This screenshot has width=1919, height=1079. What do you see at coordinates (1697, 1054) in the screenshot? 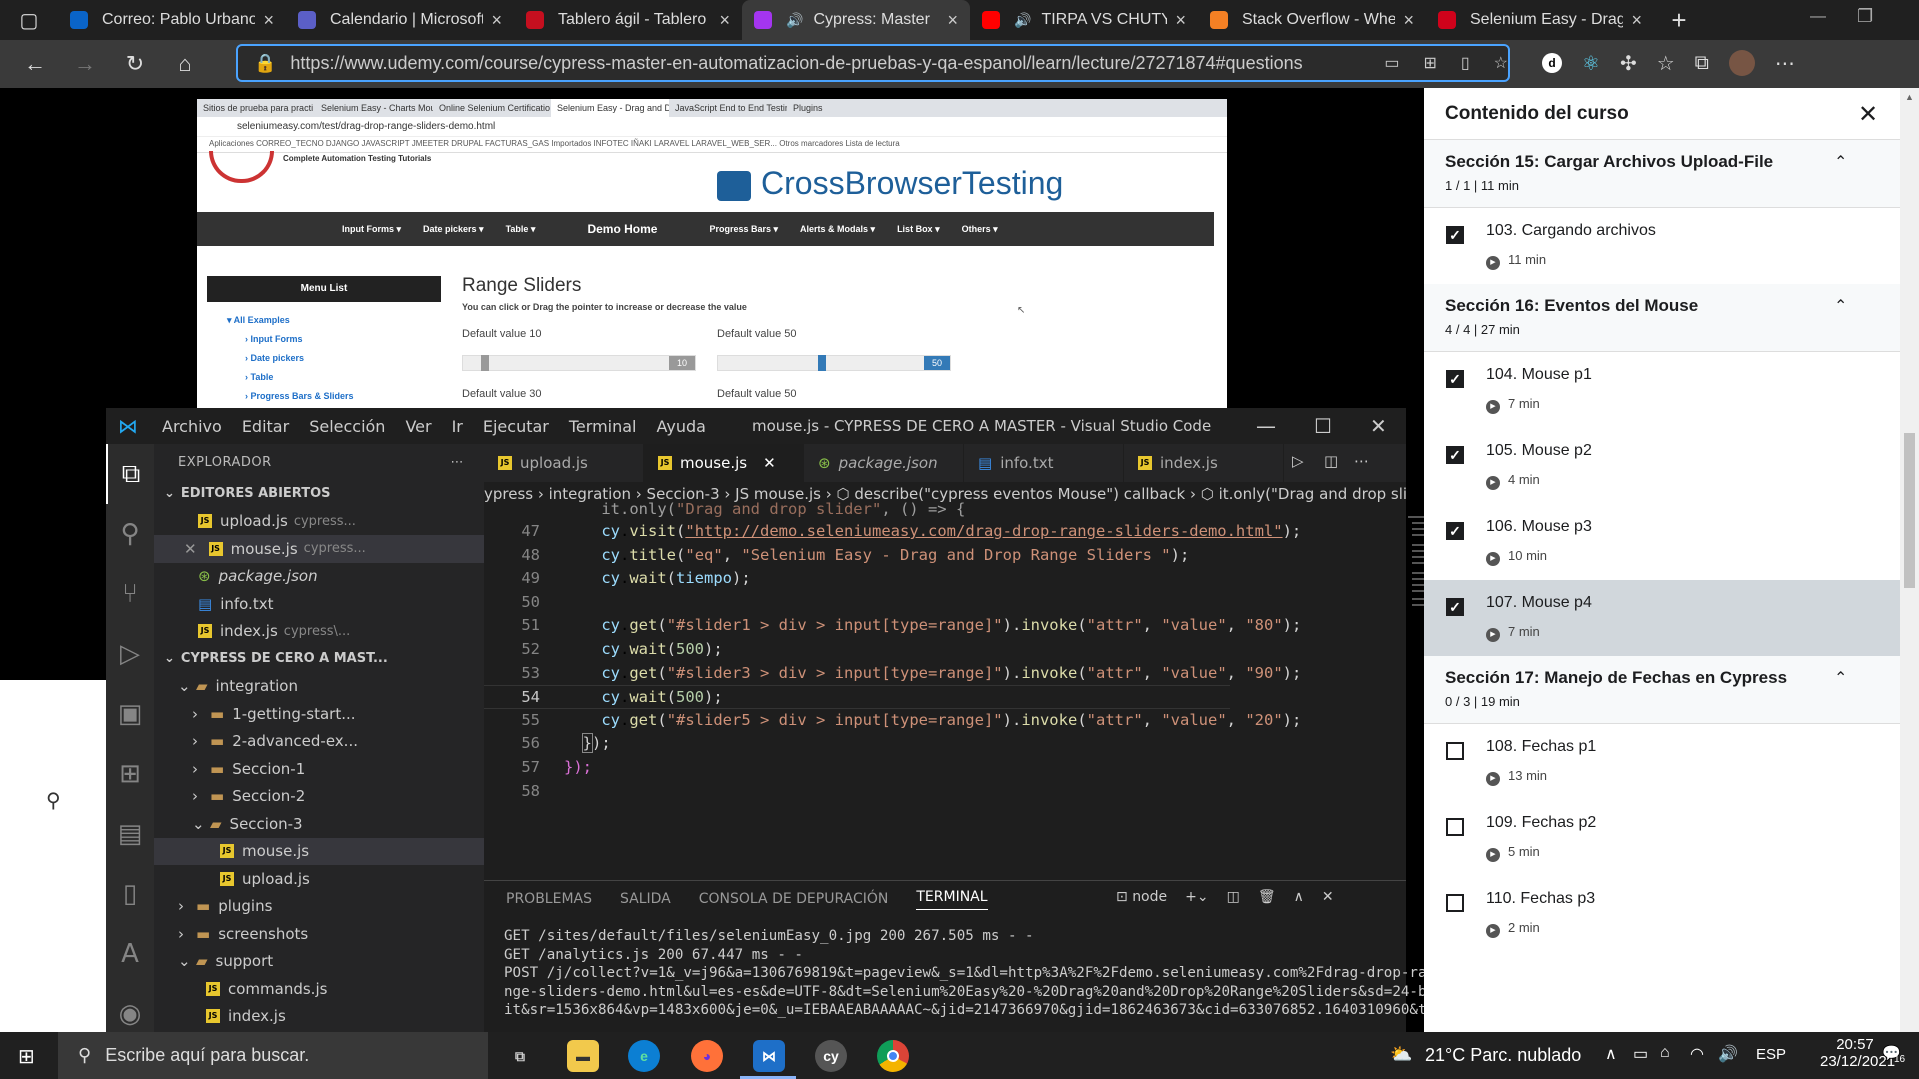
I see `wifi-icon: ◠` at bounding box center [1697, 1054].